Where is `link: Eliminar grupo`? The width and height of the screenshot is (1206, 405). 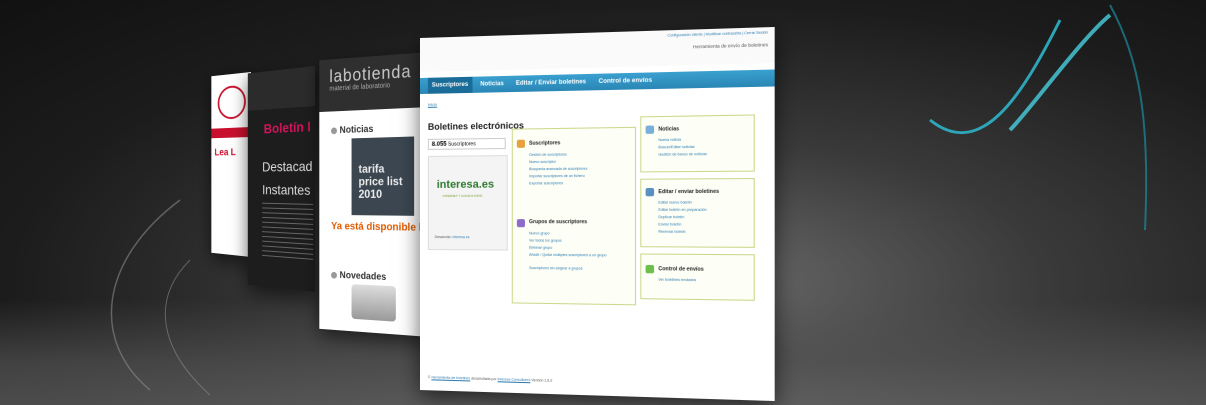 link: Eliminar grupo is located at coordinates (540, 248).